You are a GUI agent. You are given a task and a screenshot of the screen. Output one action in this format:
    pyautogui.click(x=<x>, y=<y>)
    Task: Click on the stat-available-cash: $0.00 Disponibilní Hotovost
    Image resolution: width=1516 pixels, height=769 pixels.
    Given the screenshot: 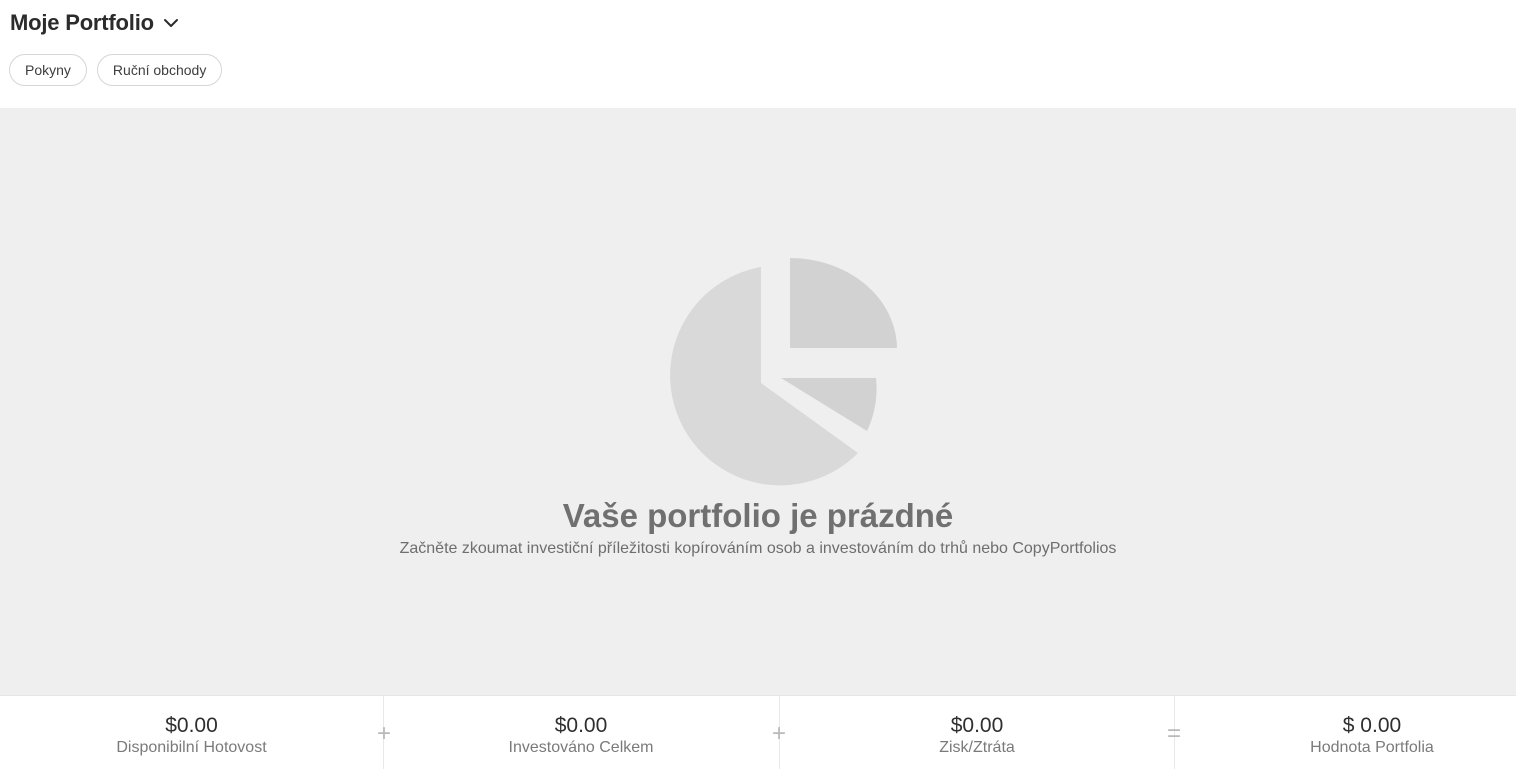 What is the action you would take?
    pyautogui.click(x=191, y=732)
    